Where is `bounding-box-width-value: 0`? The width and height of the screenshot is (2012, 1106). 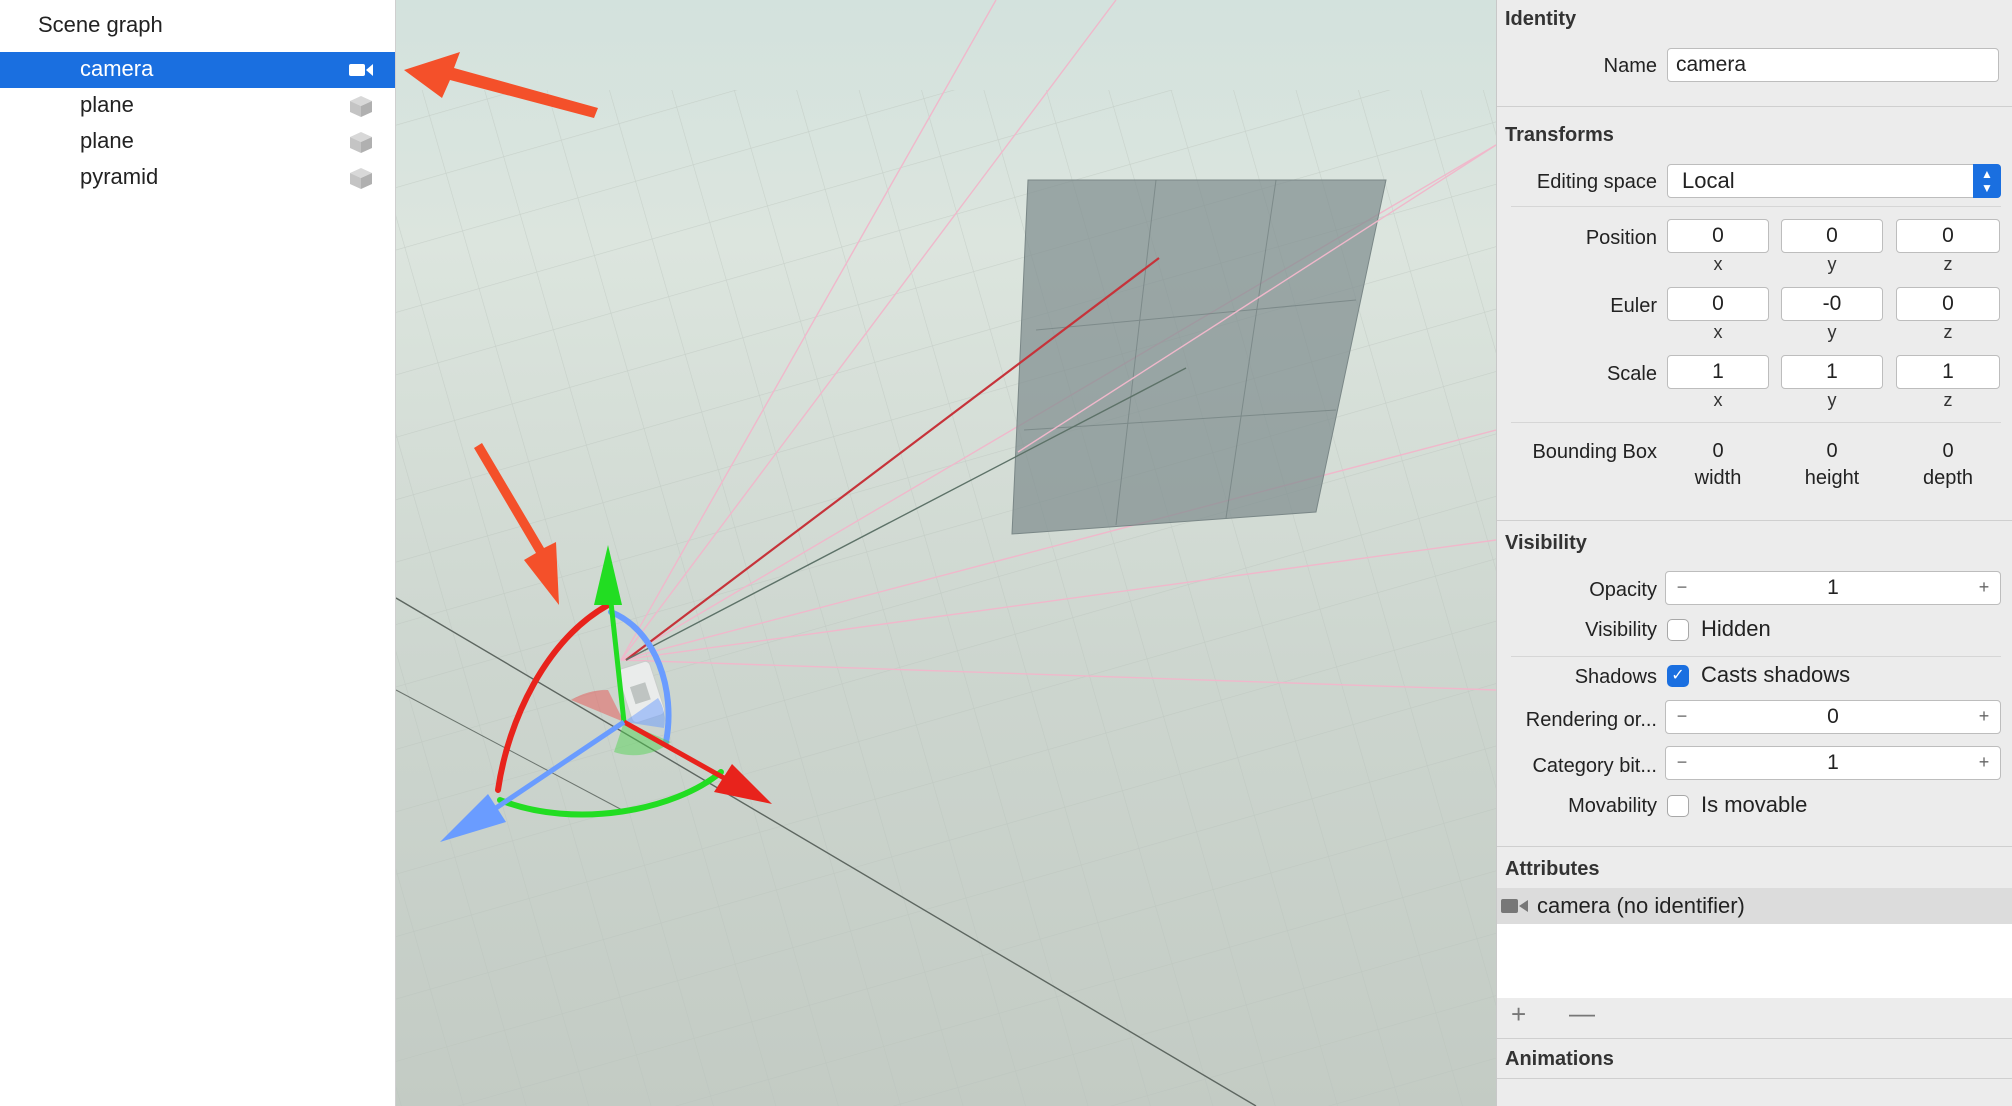 bounding-box-width-value: 0 is located at coordinates (1718, 451).